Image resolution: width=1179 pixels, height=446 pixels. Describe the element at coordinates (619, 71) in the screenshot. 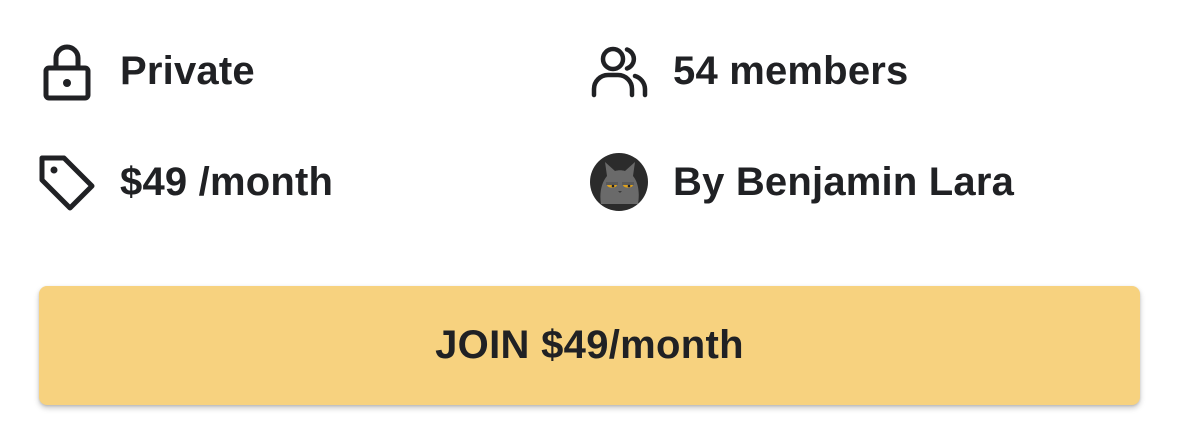

I see `users-icon` at that location.